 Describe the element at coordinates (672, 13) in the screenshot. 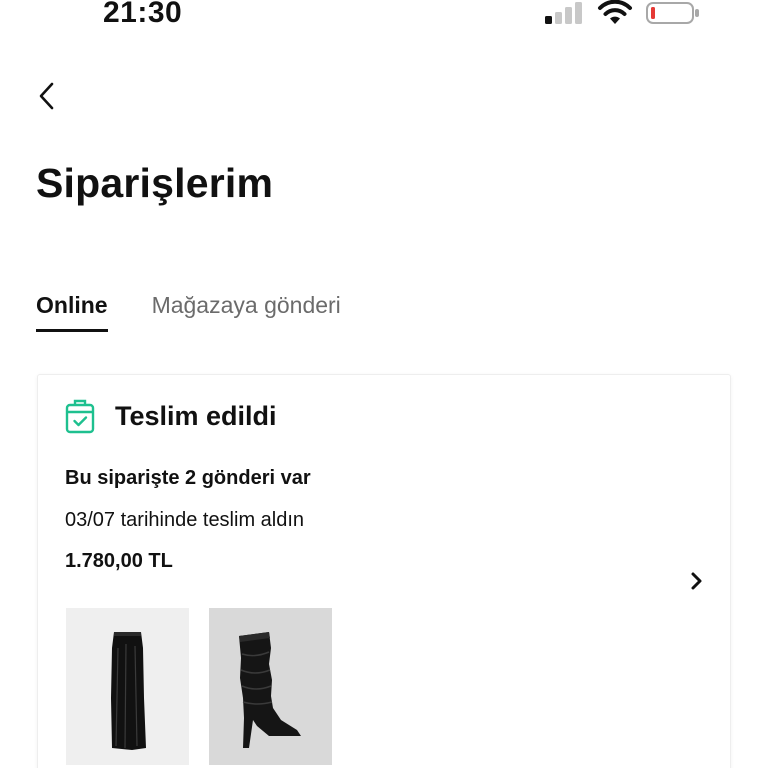

I see `battery-low-icon` at that location.